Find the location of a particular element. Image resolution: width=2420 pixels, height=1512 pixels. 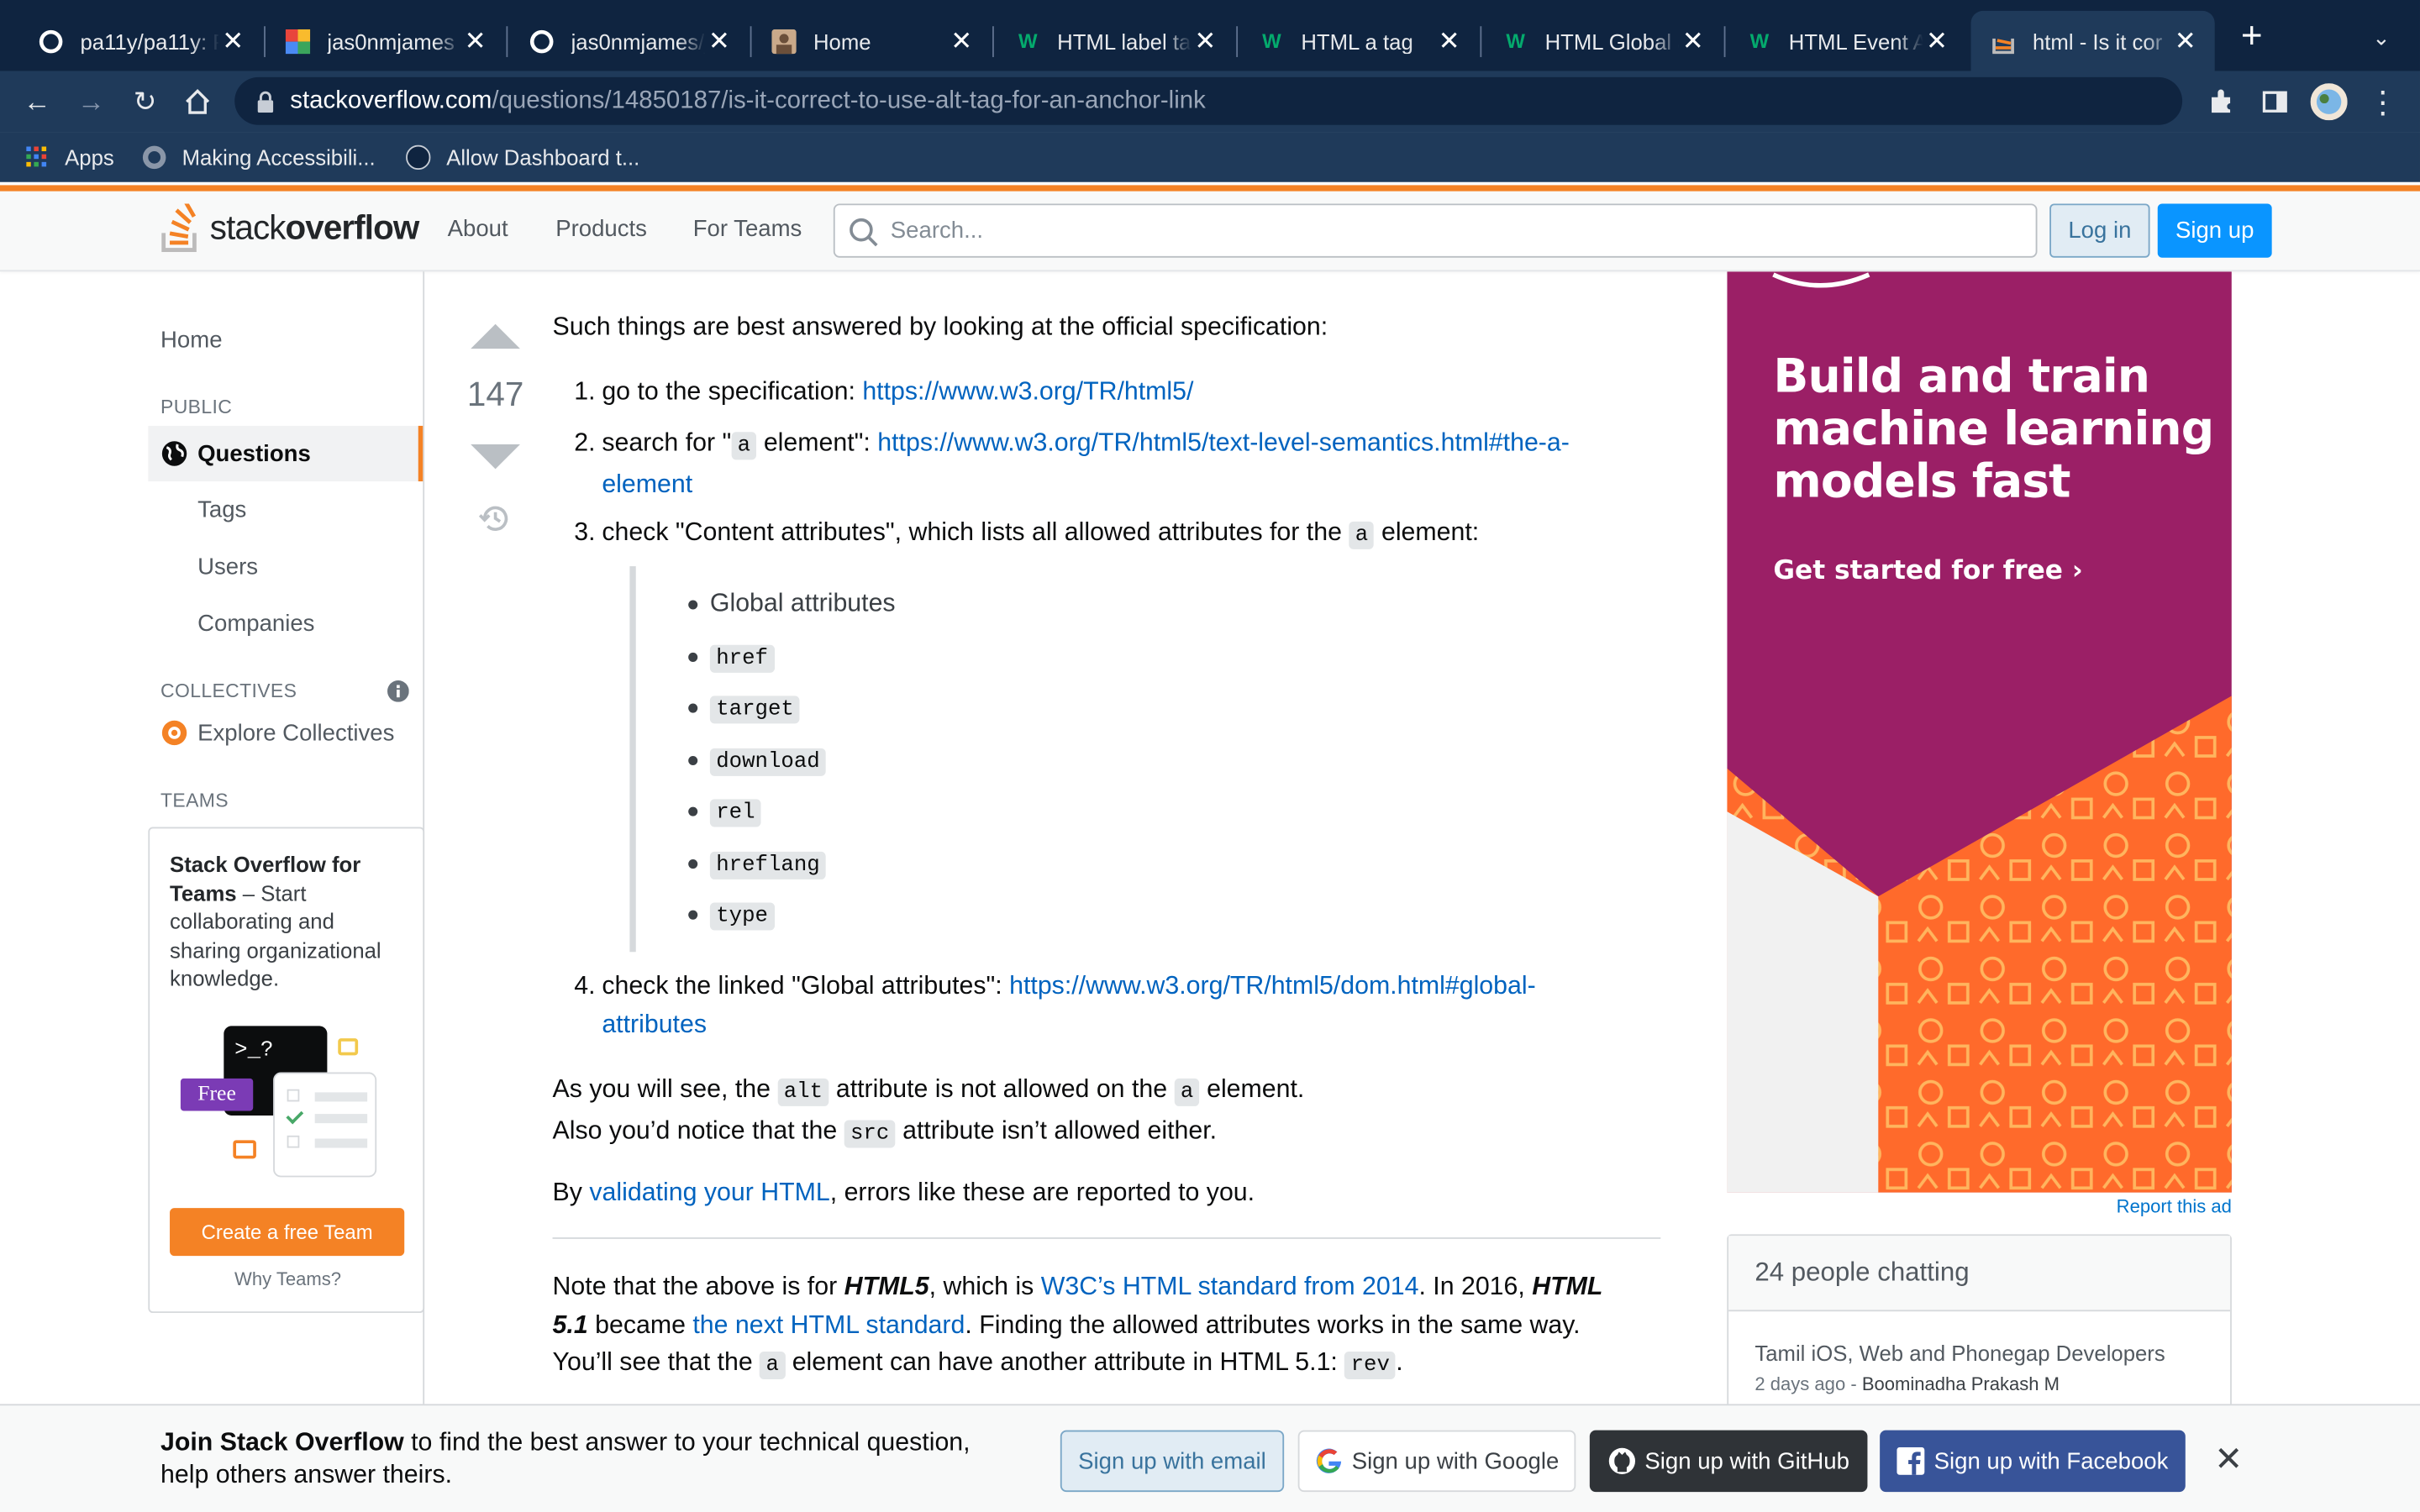

signup-github-button: Sign up with GitHub is located at coordinates (1729, 1461).